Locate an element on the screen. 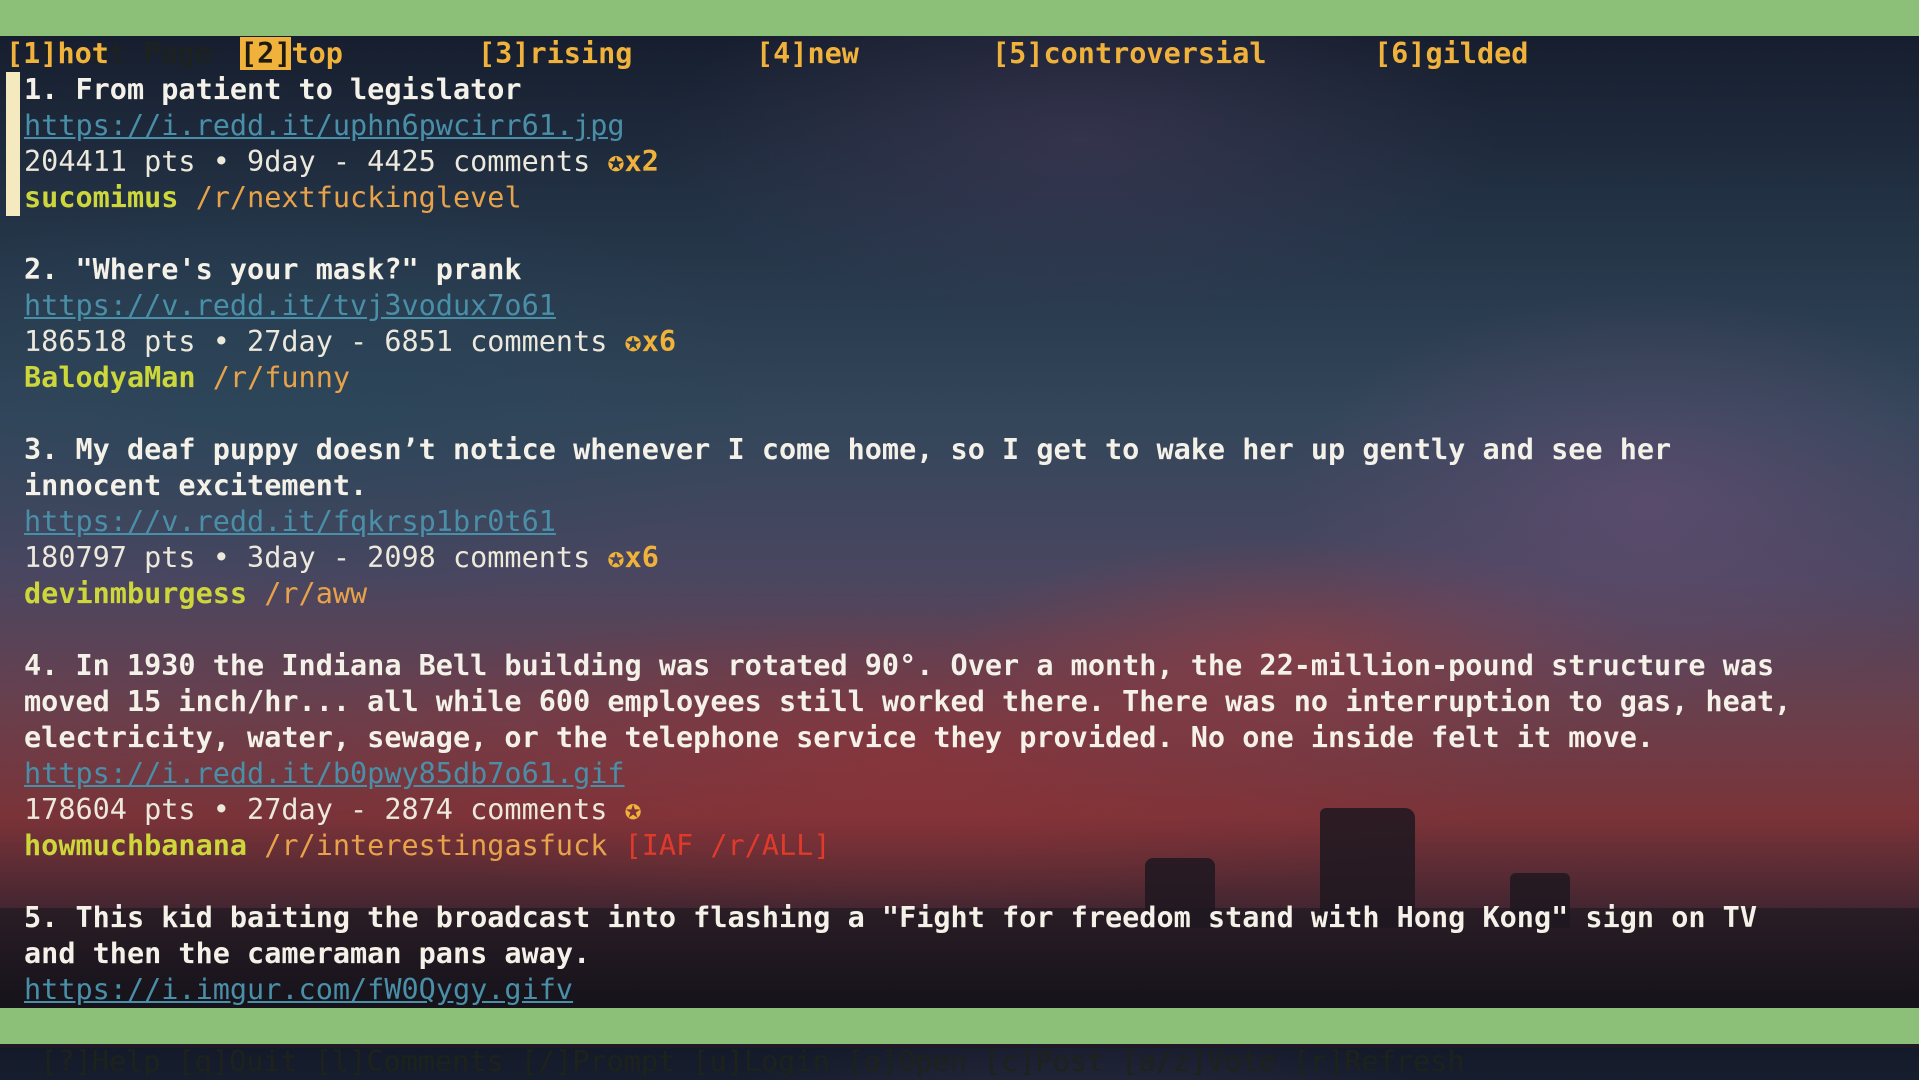 The width and height of the screenshot is (1919, 1080). gilded-badge: ✪x2 is located at coordinates (633, 161).